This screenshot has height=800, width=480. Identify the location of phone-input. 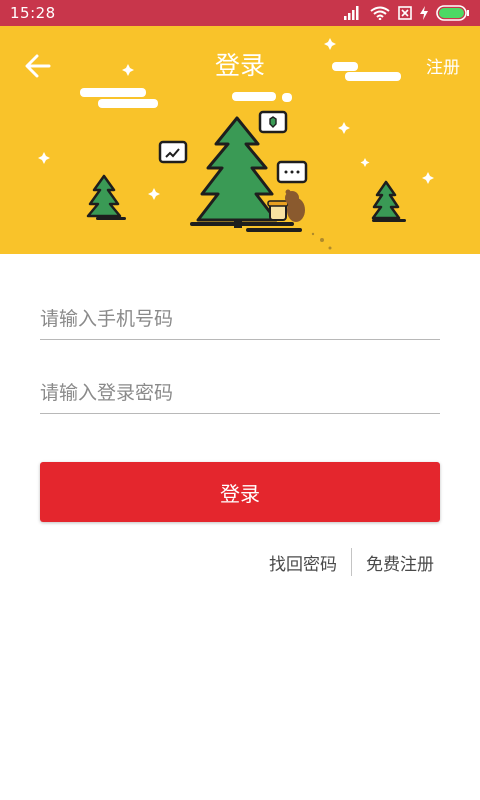
(240, 314).